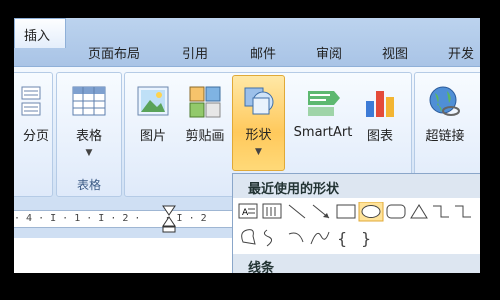 This screenshot has height=300, width=500. Describe the element at coordinates (261, 267) in the screenshot. I see `lines-title: 线条` at that location.